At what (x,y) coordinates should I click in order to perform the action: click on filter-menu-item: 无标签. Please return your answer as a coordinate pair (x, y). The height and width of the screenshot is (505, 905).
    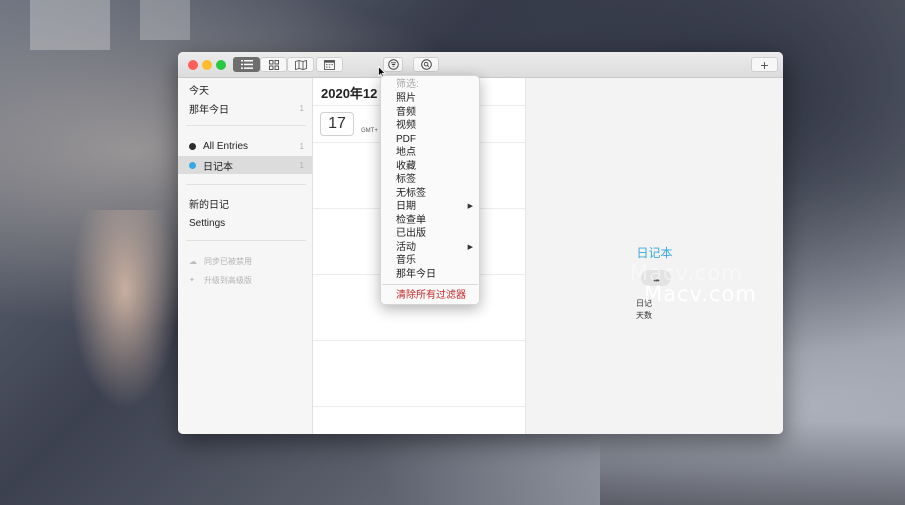
    Looking at the image, I should click on (434, 193).